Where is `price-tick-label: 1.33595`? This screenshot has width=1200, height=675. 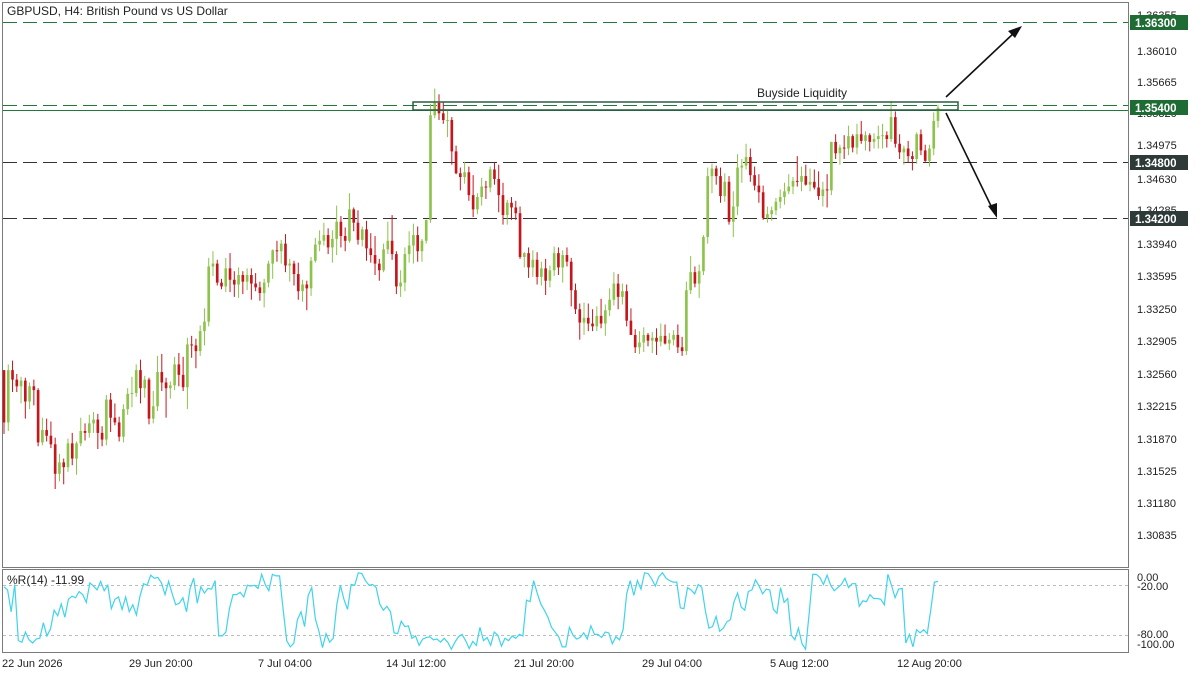 price-tick-label: 1.33595 is located at coordinates (1157, 277).